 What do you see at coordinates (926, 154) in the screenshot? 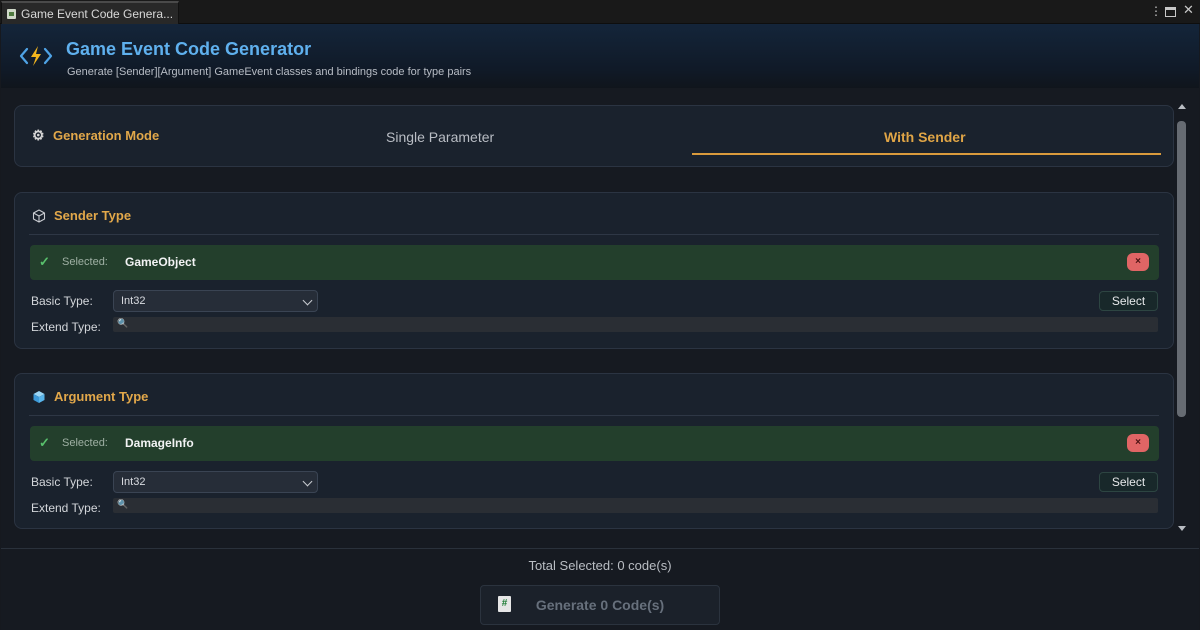
I see `active-tab-indicator` at bounding box center [926, 154].